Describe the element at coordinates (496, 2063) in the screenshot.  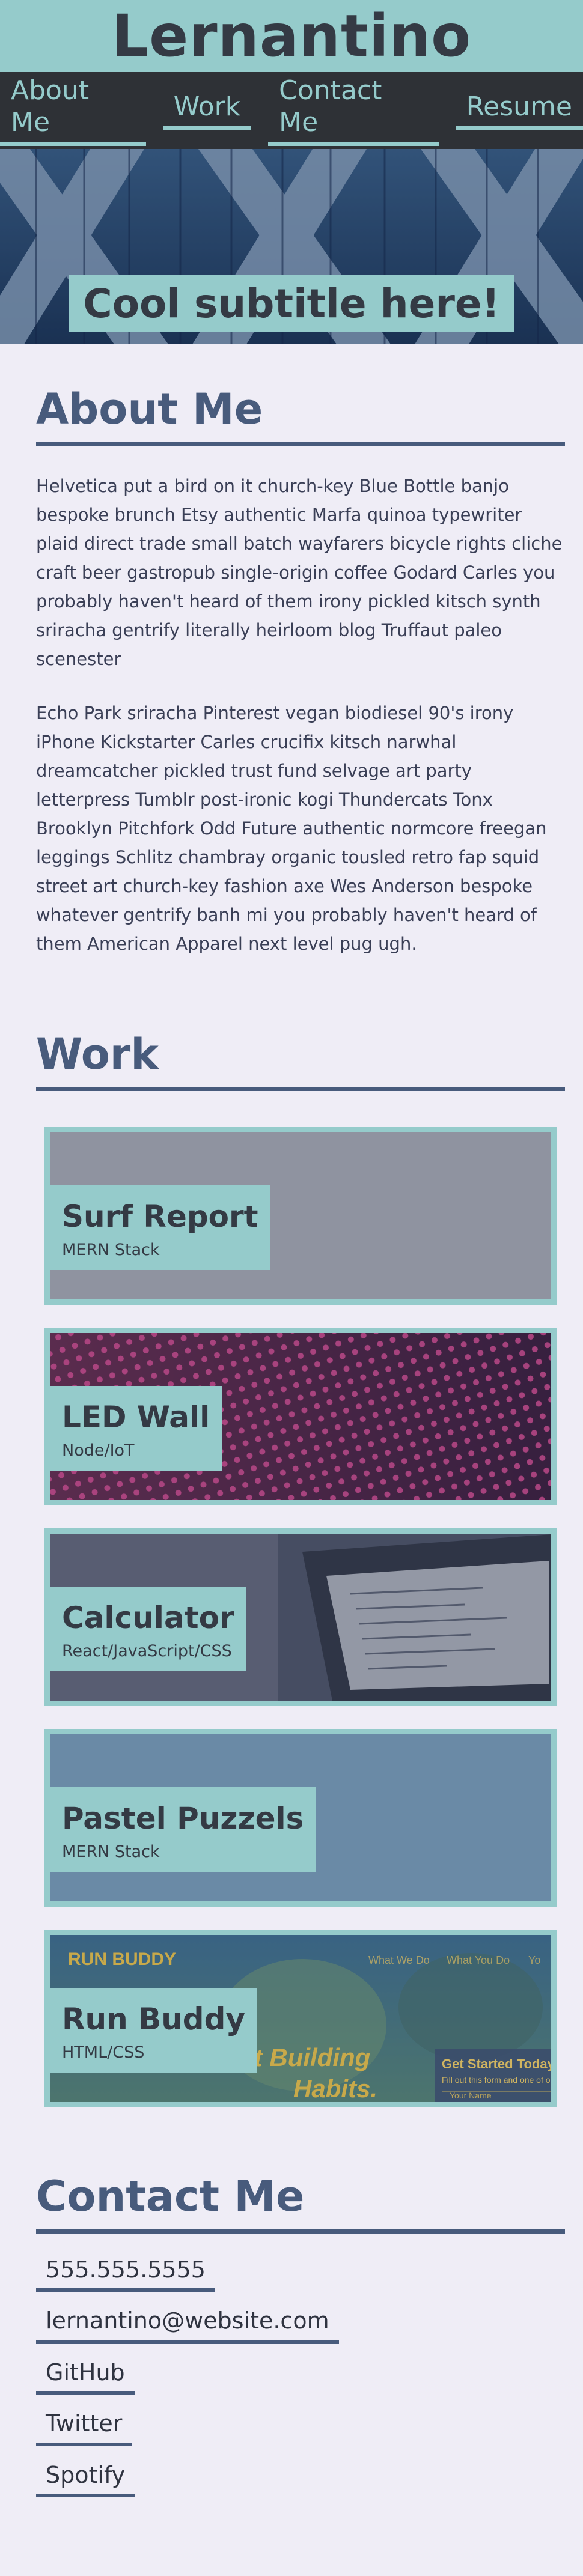
I see `rb-cta-title: Get Started Today` at that location.